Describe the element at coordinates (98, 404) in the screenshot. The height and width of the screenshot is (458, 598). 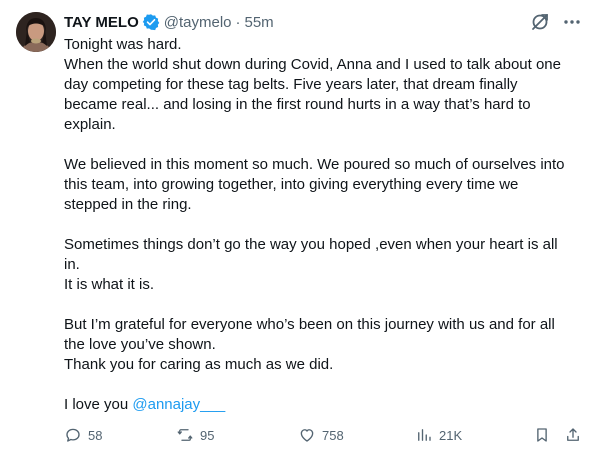
I see `closing-text: I love you` at that location.